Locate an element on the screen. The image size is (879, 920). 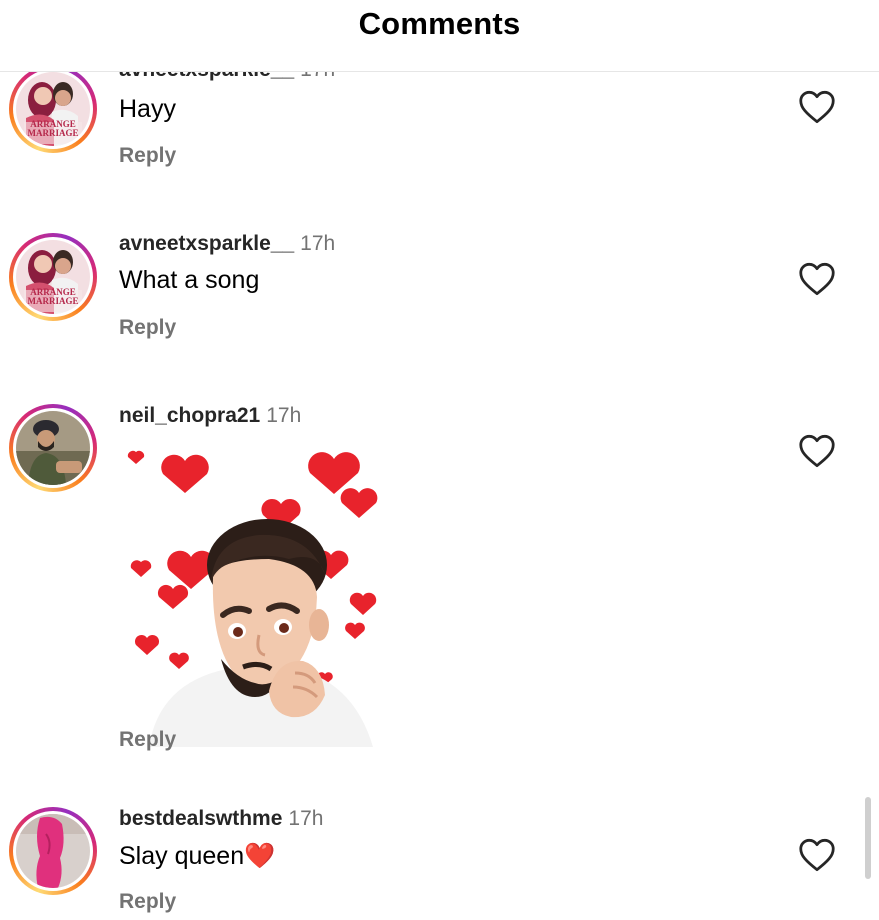
comments-header: Comments is located at coordinates (439, 36).